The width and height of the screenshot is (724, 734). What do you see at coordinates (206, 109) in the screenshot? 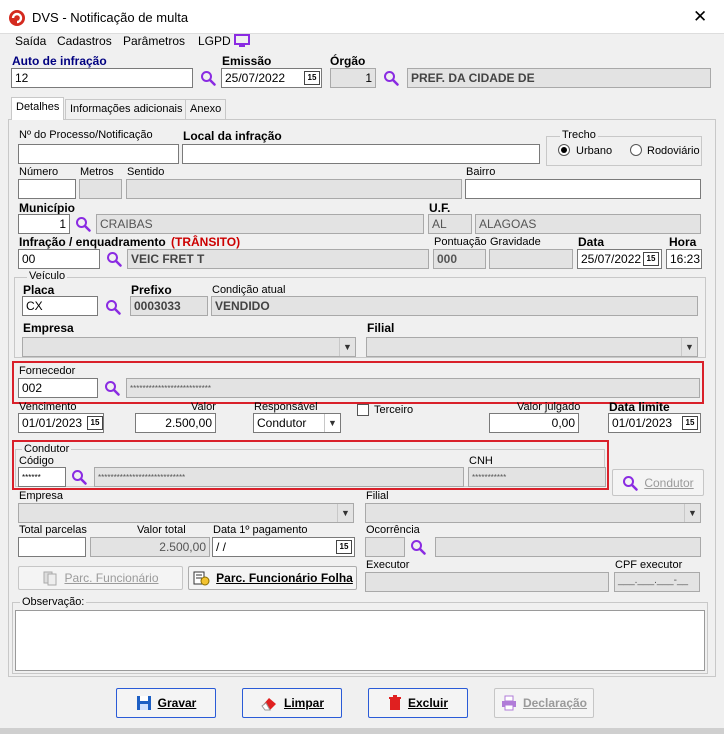
I see `tab-anexo: Anexo` at bounding box center [206, 109].